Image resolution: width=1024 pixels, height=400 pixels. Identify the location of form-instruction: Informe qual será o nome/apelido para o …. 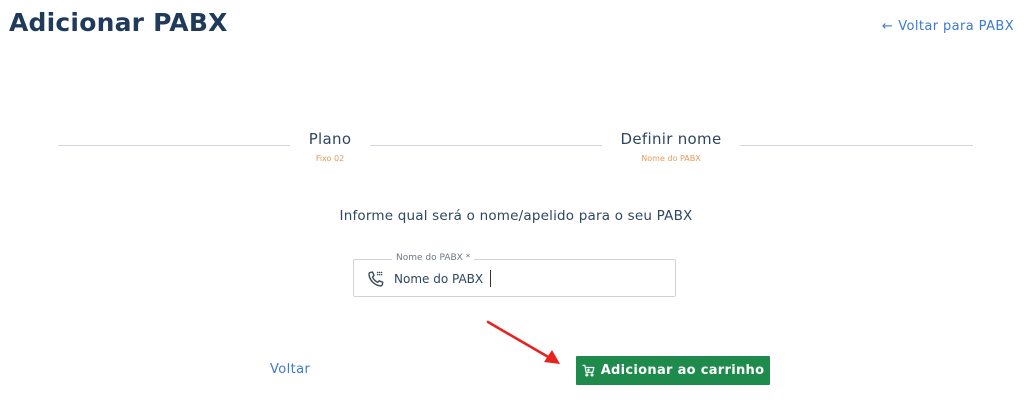
(516, 216).